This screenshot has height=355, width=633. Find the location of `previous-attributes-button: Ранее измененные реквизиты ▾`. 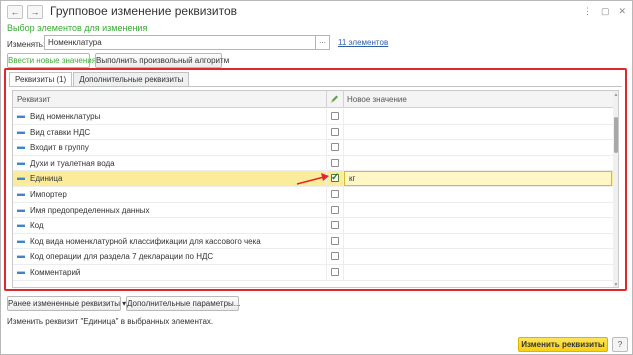

previous-attributes-button: Ранее измененные реквизиты ▾ is located at coordinates (66, 303).